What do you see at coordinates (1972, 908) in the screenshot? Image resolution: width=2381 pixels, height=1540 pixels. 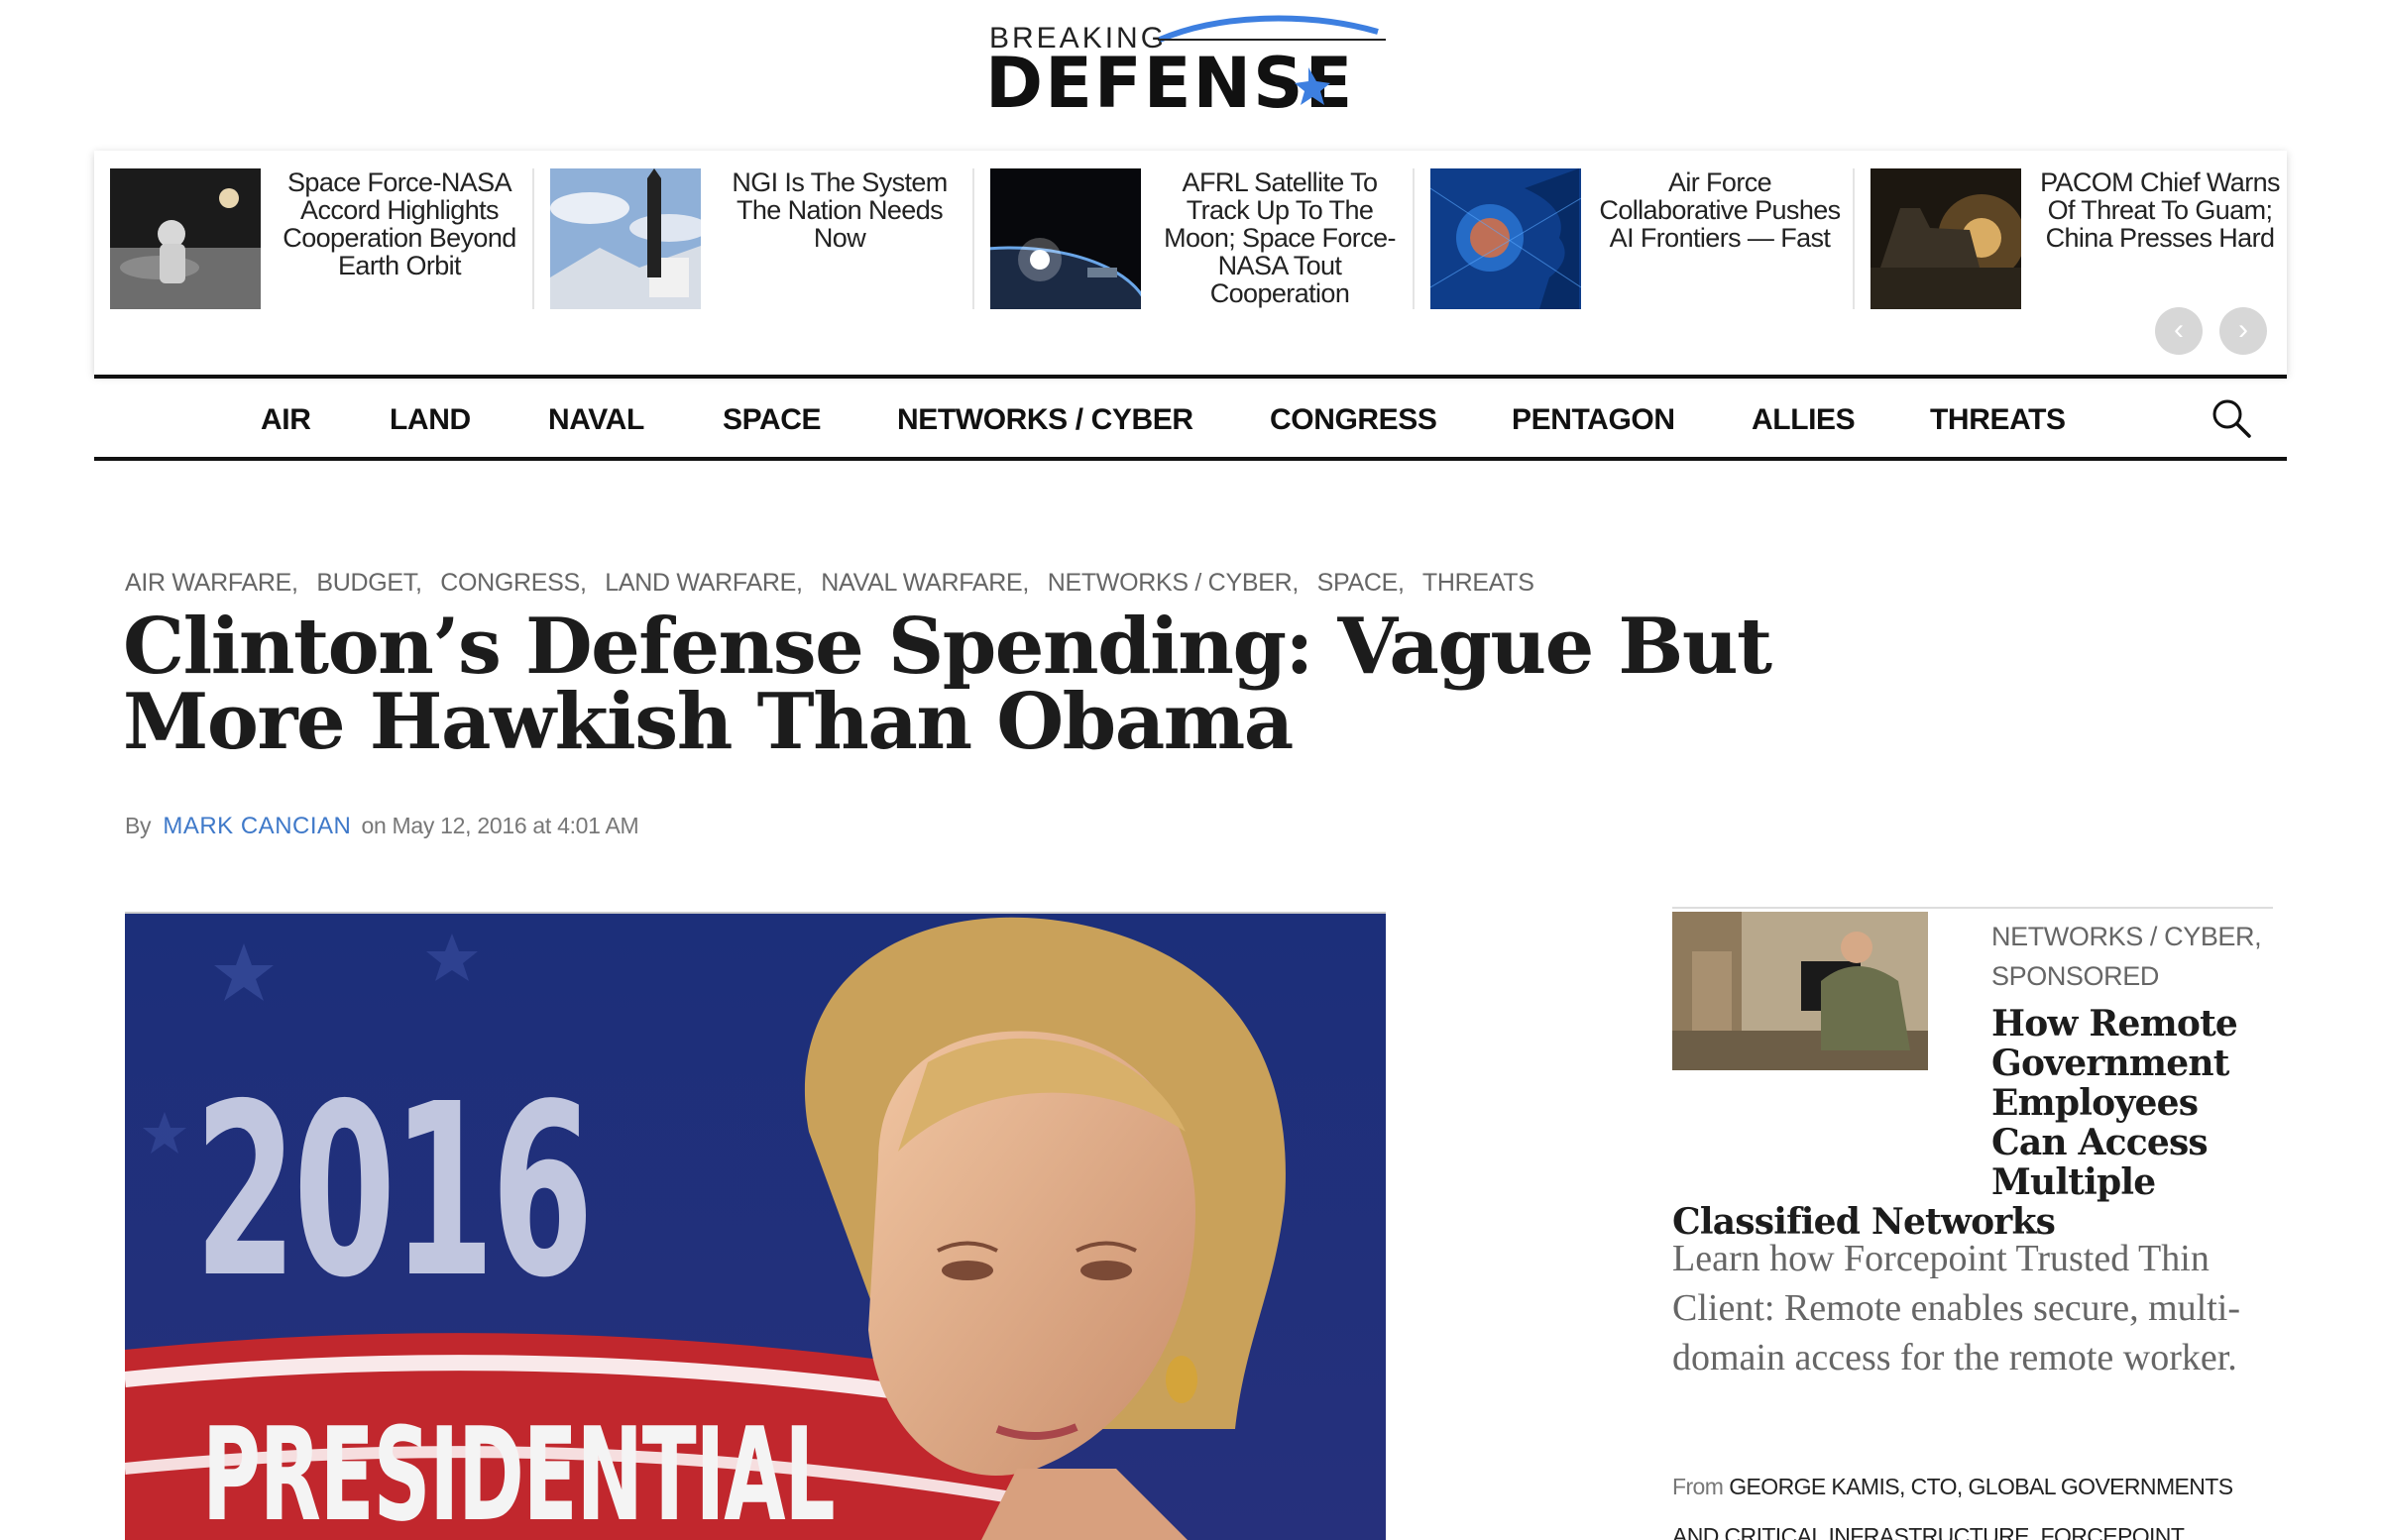 I see `divider` at bounding box center [1972, 908].